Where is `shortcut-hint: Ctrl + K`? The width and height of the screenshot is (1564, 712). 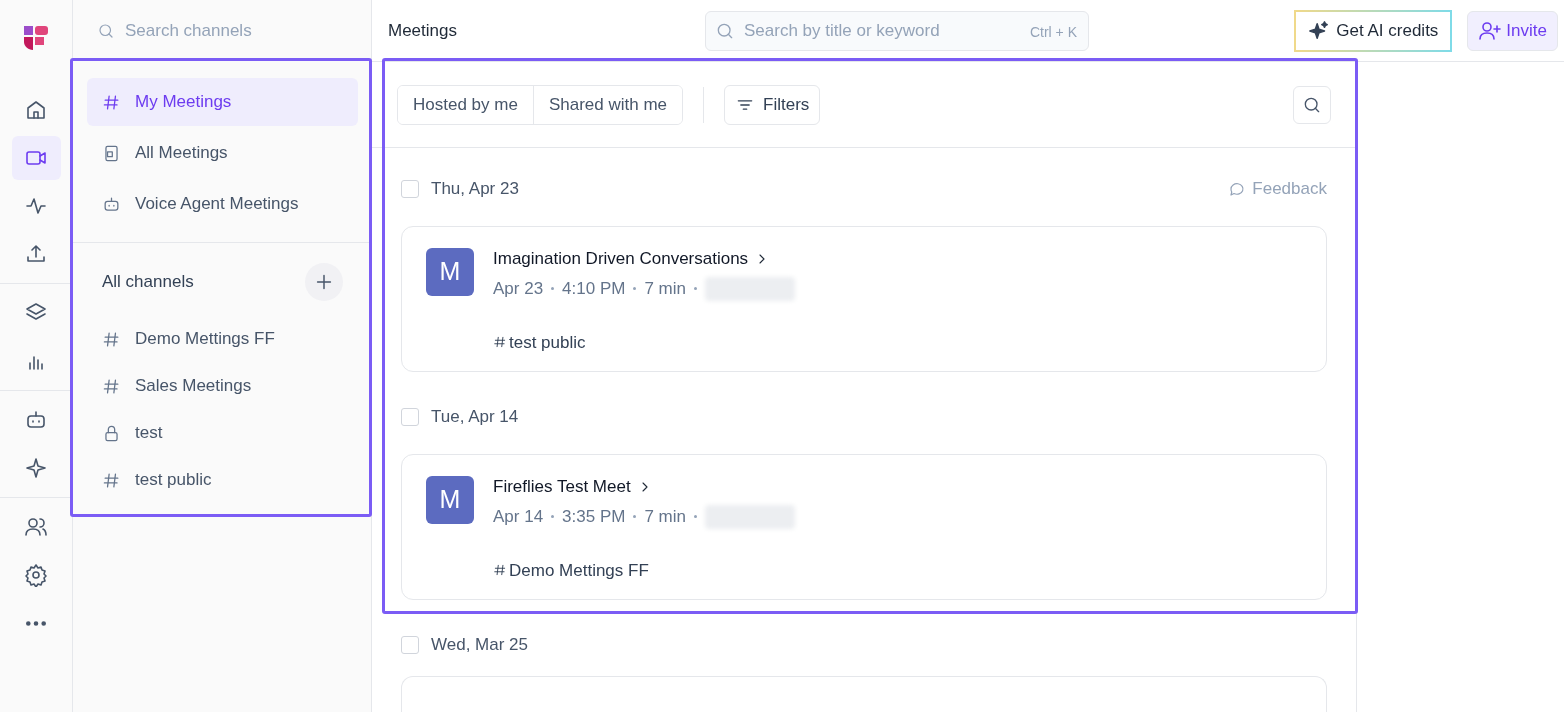
shortcut-hint: Ctrl + K is located at coordinates (1053, 32).